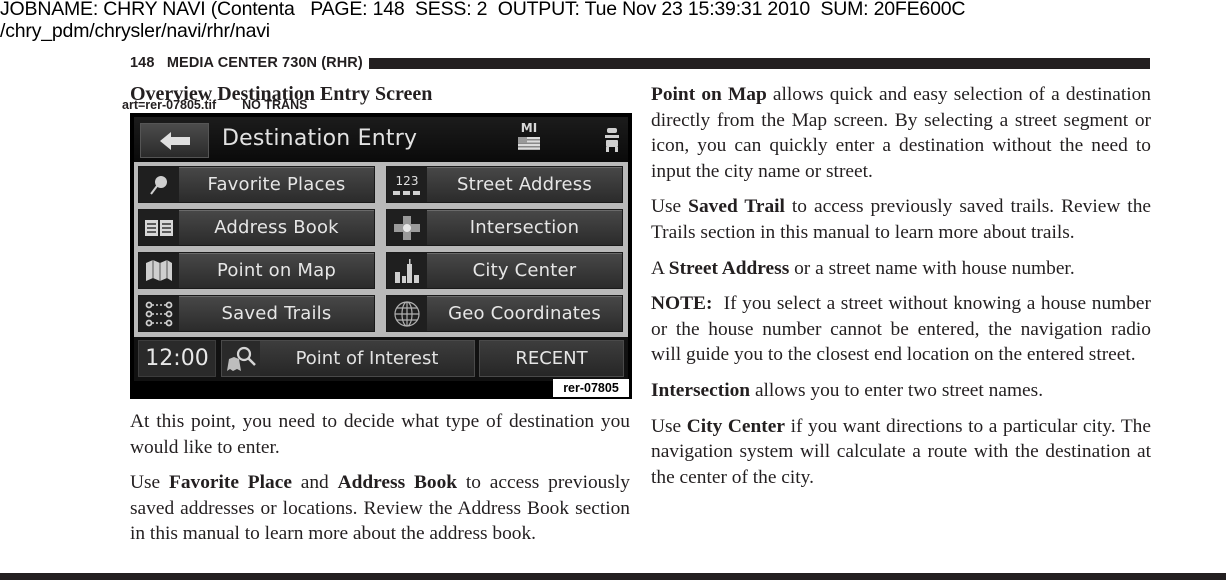 This screenshot has height=580, width=1226. What do you see at coordinates (275, 105) in the screenshot?
I see `art-note-label: NO TRANS` at bounding box center [275, 105].